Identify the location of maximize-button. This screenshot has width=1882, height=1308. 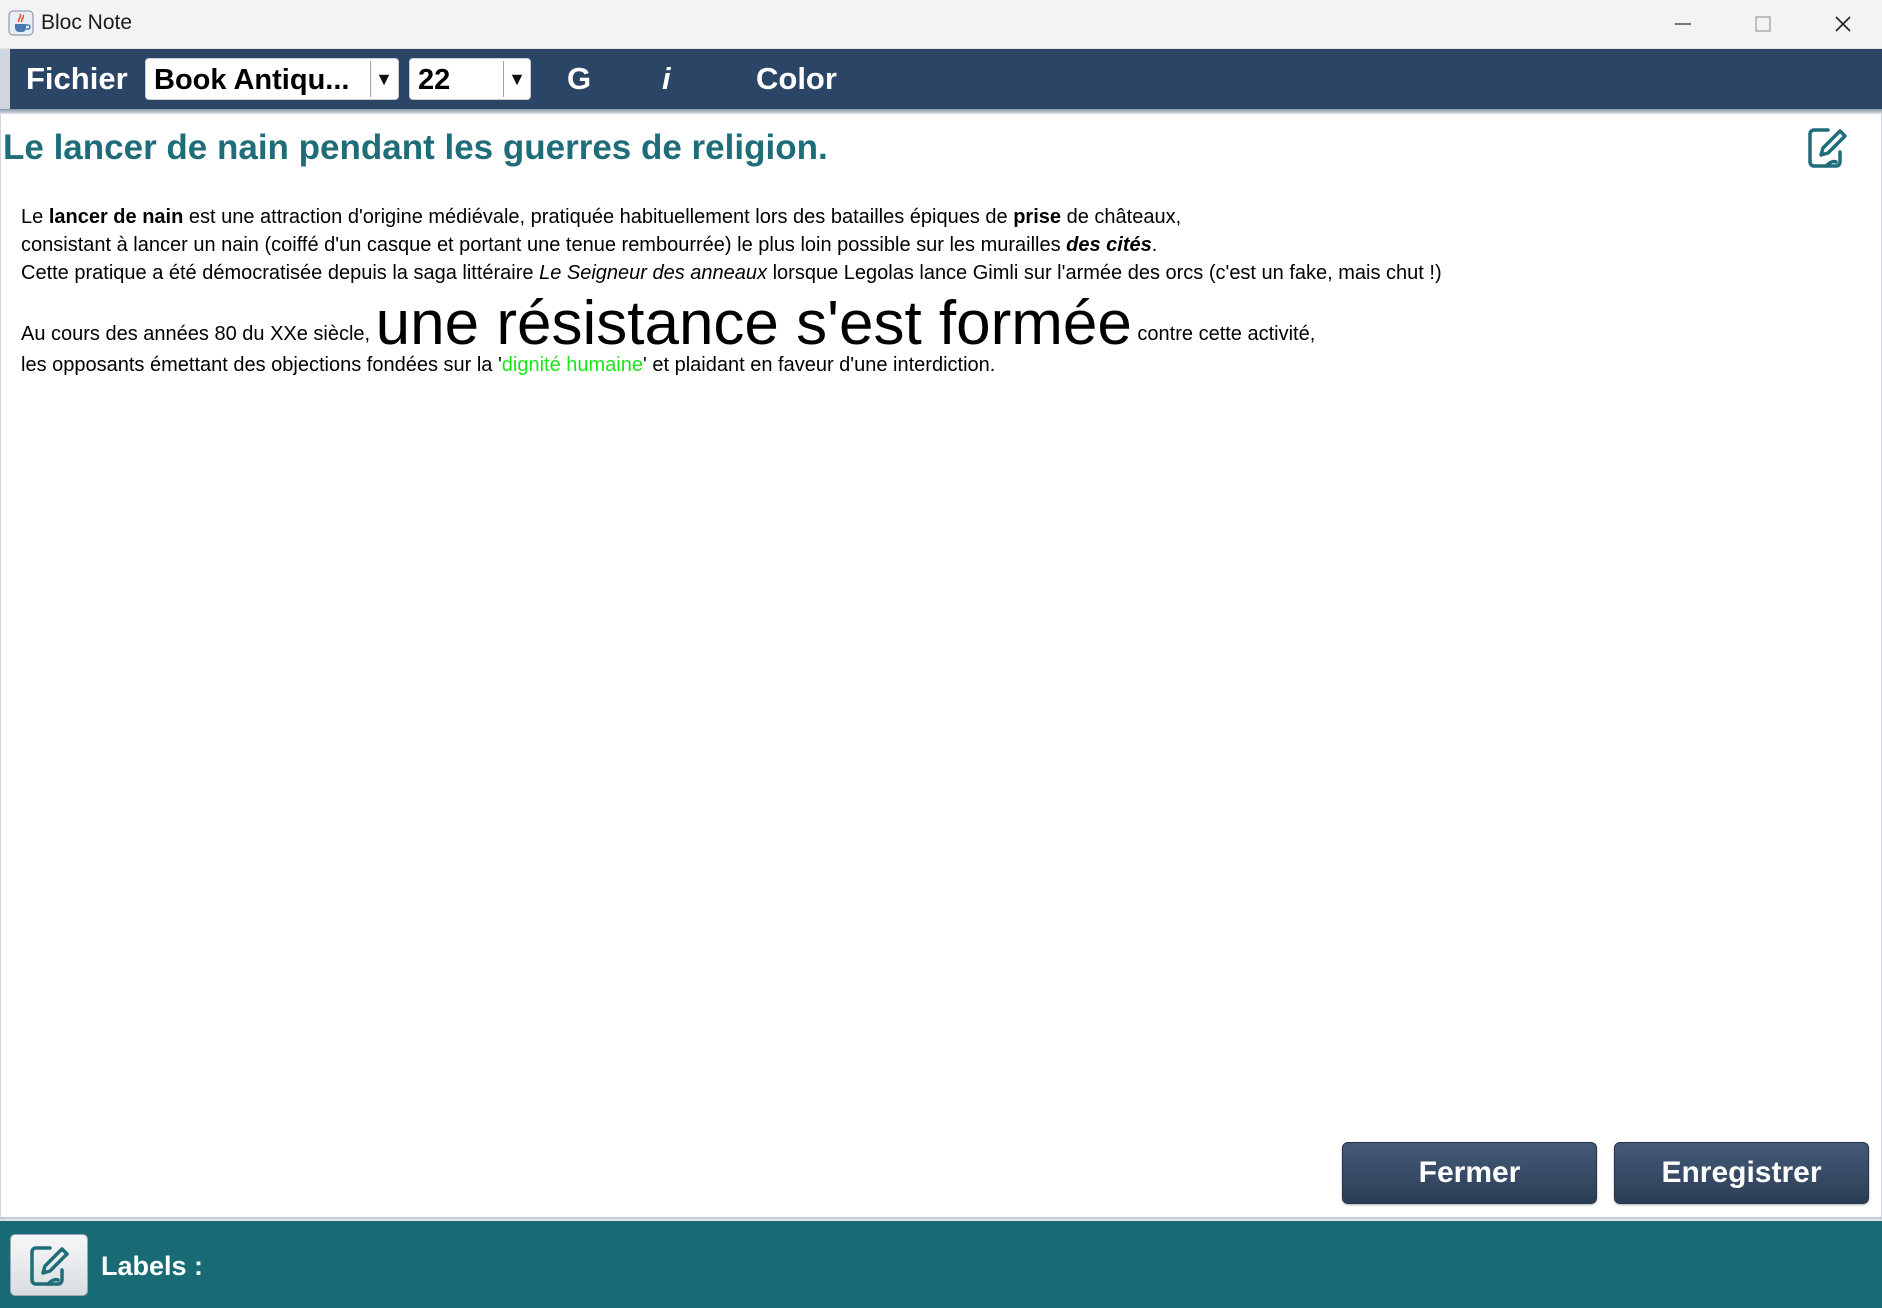
(1763, 24).